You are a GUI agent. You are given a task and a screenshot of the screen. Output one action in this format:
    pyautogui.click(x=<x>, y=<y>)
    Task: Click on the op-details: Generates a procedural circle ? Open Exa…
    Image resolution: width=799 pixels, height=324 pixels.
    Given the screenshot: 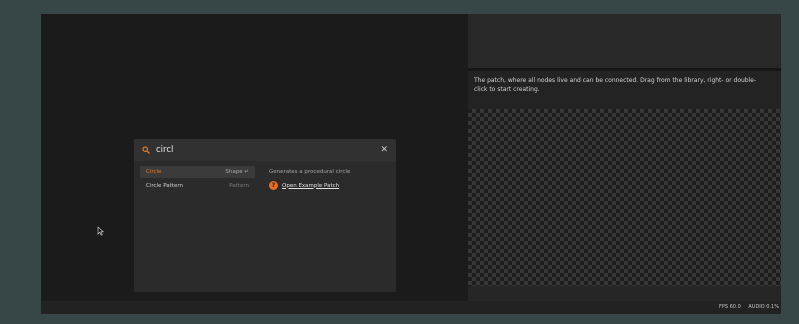 What is the action you would take?
    pyautogui.click(x=329, y=178)
    